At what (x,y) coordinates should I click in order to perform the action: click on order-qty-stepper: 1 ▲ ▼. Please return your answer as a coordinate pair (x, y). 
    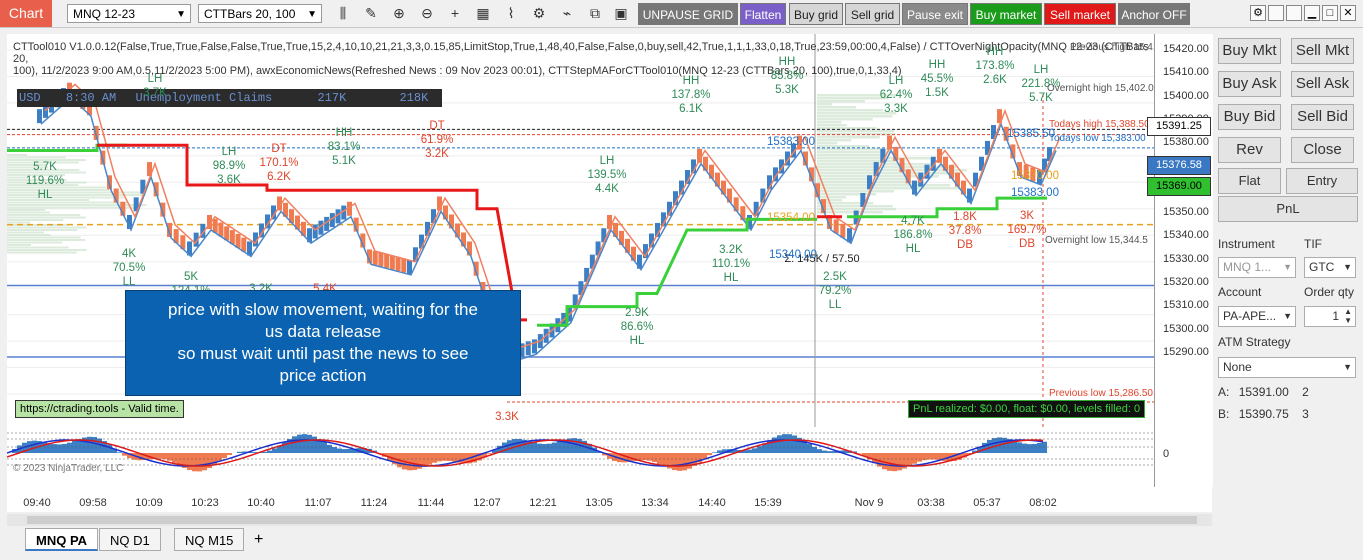
    Looking at the image, I should click on (1330, 316).